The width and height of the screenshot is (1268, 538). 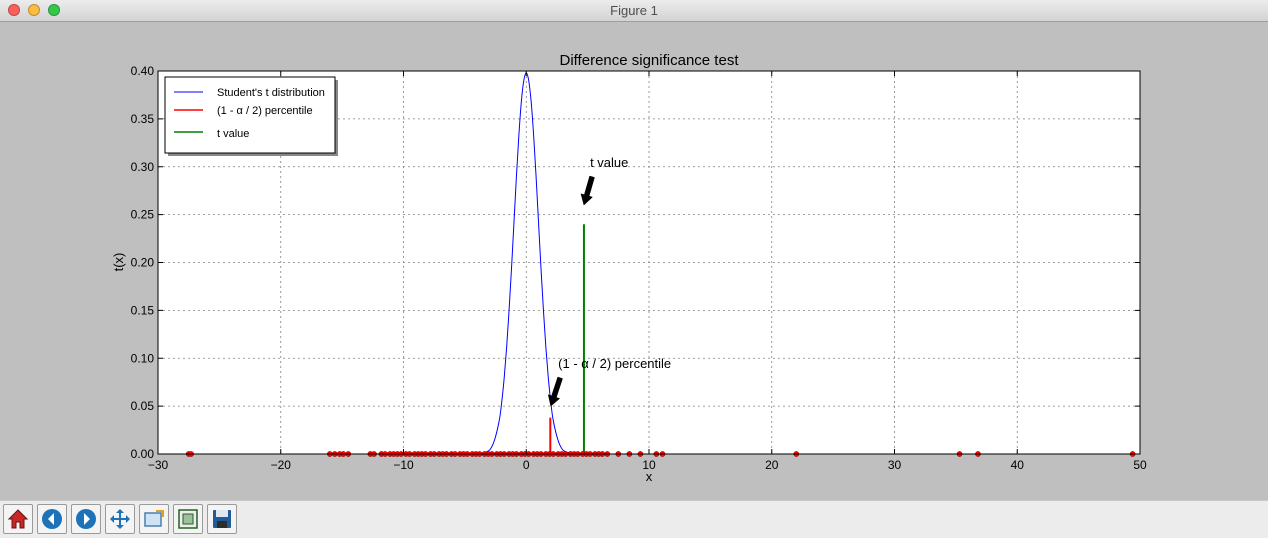 I want to click on t-value-annotation: t value, so click(x=609, y=162).